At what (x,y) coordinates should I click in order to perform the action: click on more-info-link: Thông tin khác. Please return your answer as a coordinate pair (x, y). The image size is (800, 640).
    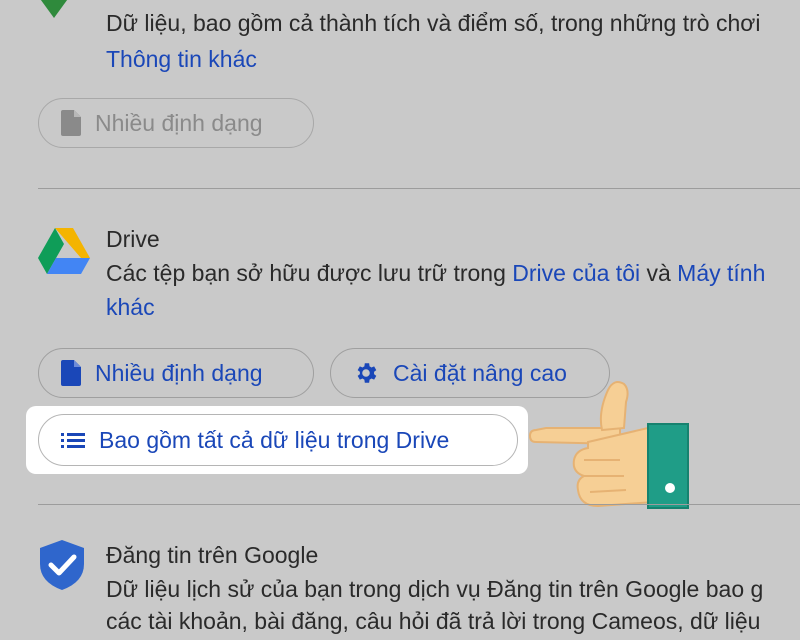
    Looking at the image, I should click on (181, 59).